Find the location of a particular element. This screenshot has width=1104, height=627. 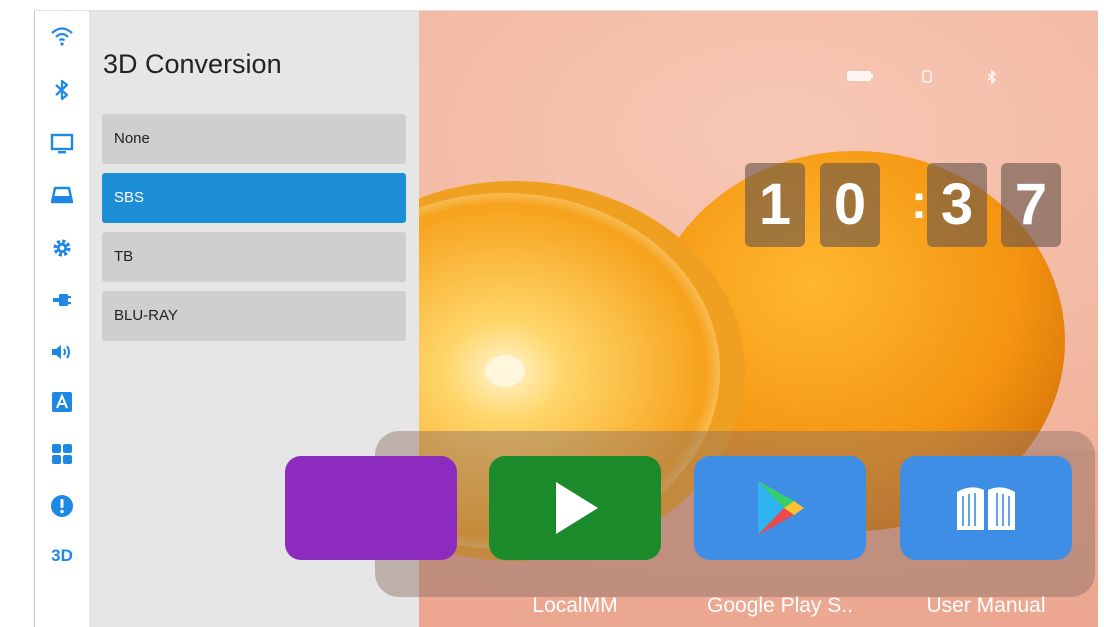

localmm-app-tile is located at coordinates (575, 508).